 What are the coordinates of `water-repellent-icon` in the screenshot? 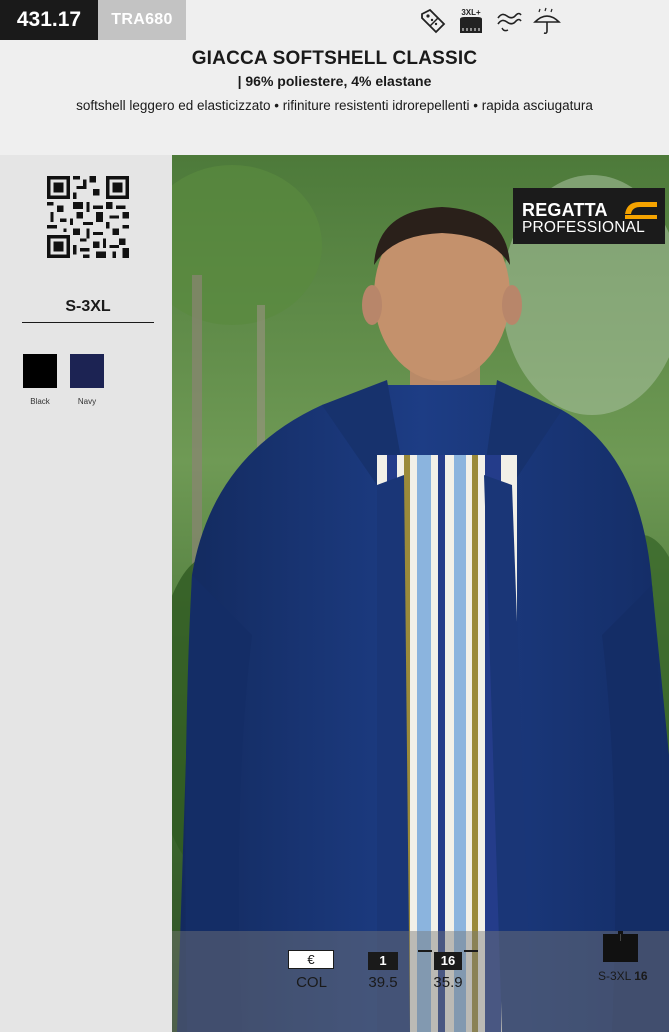 It's located at (547, 21).